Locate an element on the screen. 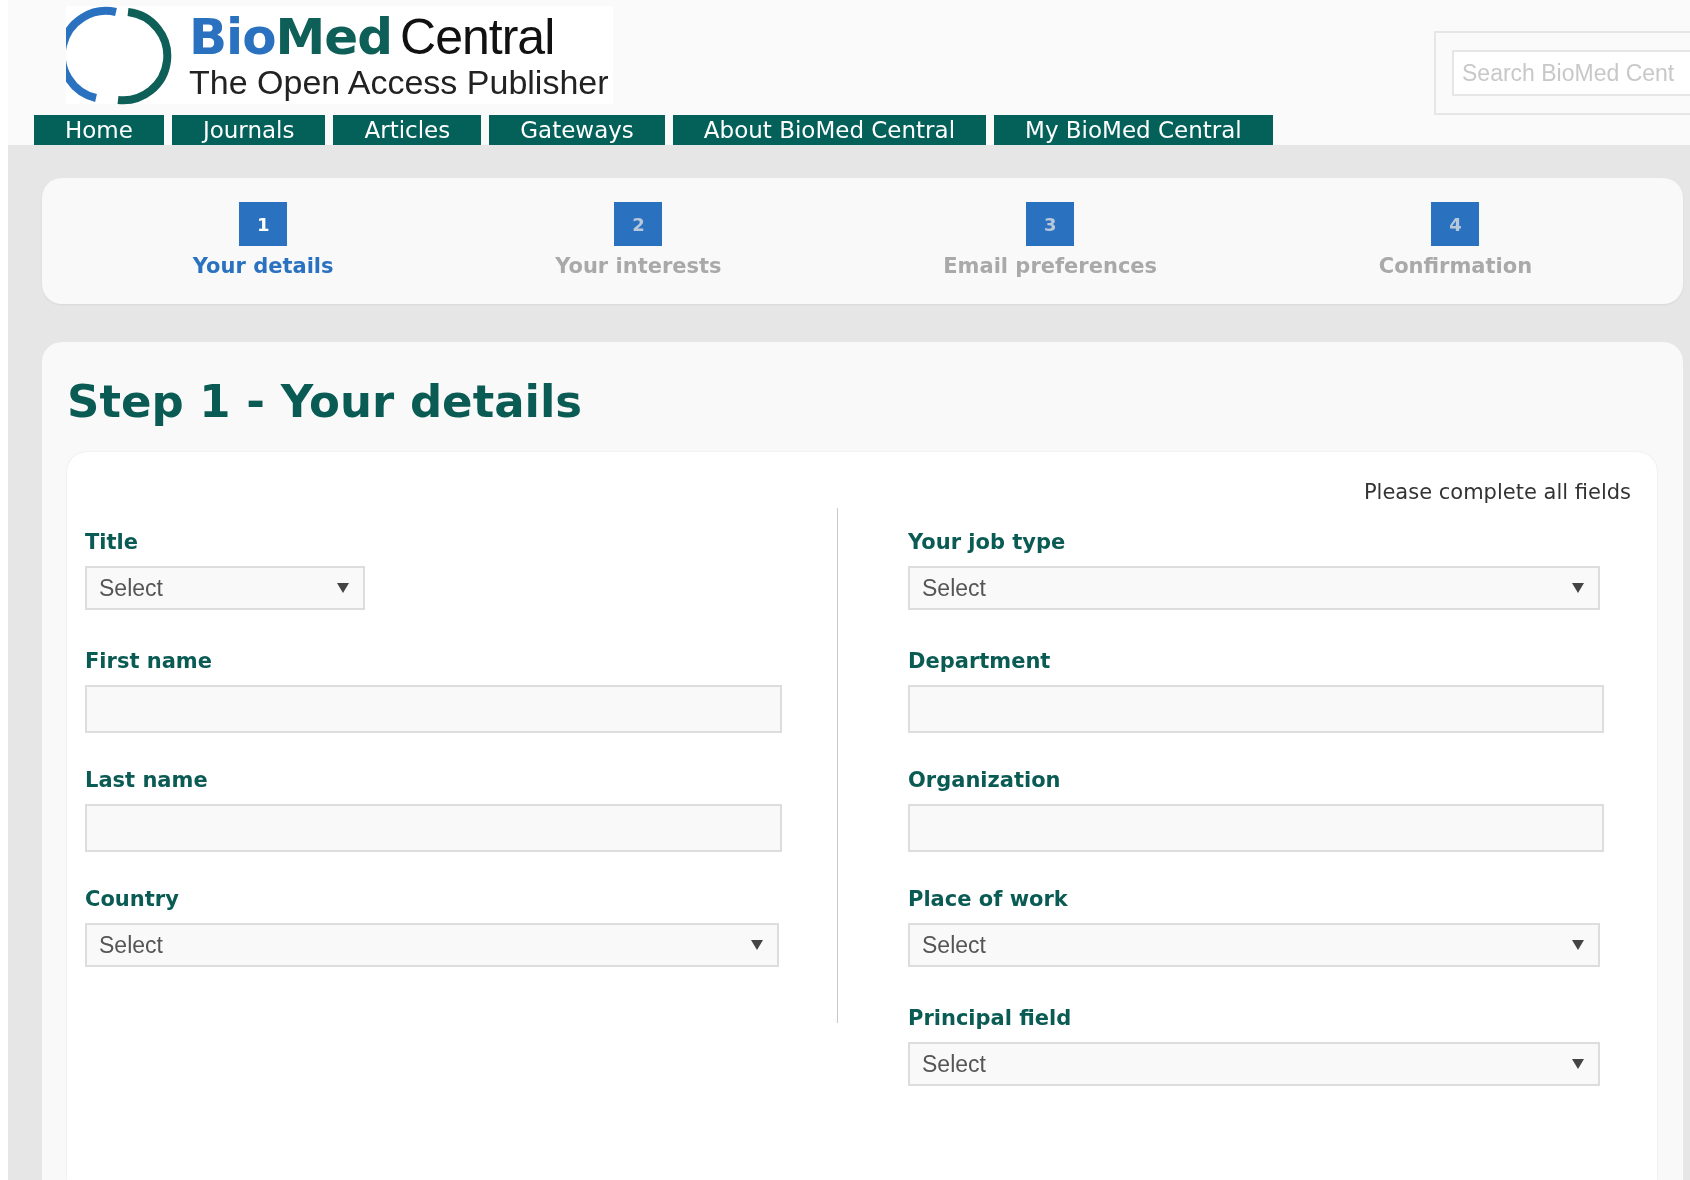 This screenshot has width=1690, height=1180. field-label: Title is located at coordinates (112, 543).